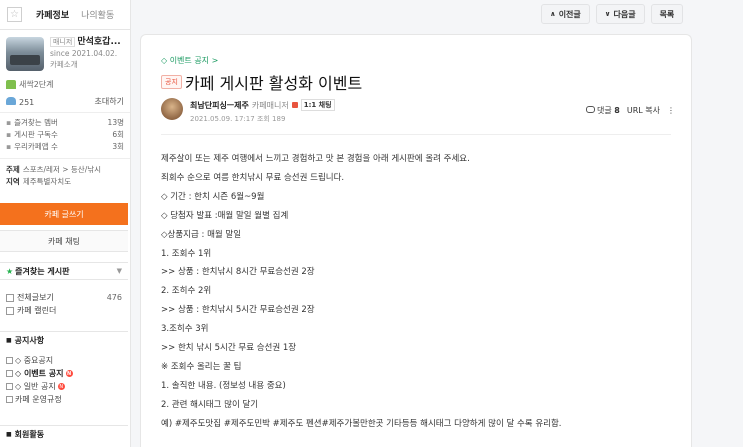 The image size is (743, 447). I want to click on cafe-profile: 매니저 만석호갑... since 2021.04.02. 카페소개, so click(65, 50).